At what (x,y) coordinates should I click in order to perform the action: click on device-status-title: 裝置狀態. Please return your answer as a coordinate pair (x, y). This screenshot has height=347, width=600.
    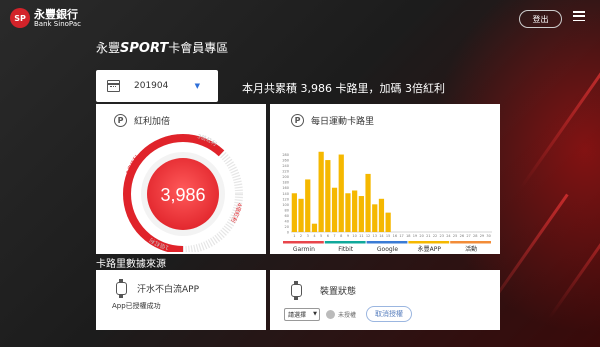
    Looking at the image, I should click on (338, 292).